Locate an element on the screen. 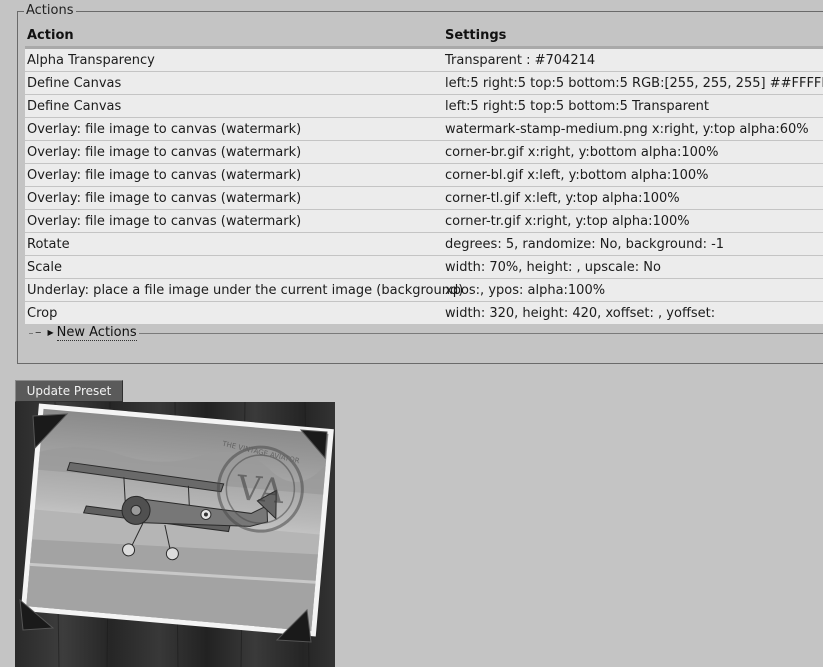 This screenshot has height=667, width=823. settings-cell: corner-tr.gif x:right, y:top alpha:100% is located at coordinates (633, 221).